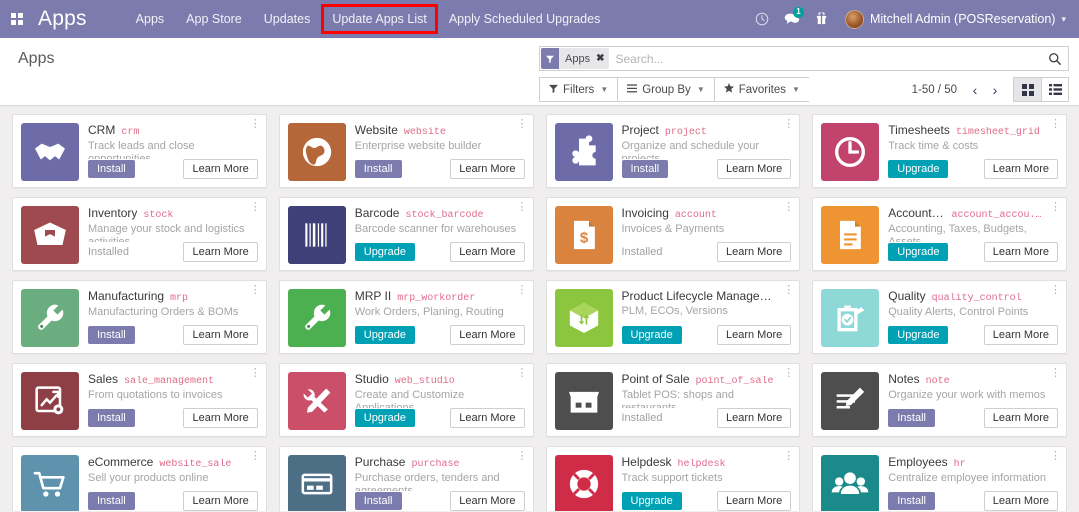 The image size is (1079, 512). What do you see at coordinates (1055, 89) in the screenshot?
I see `list-view-icon` at bounding box center [1055, 89].